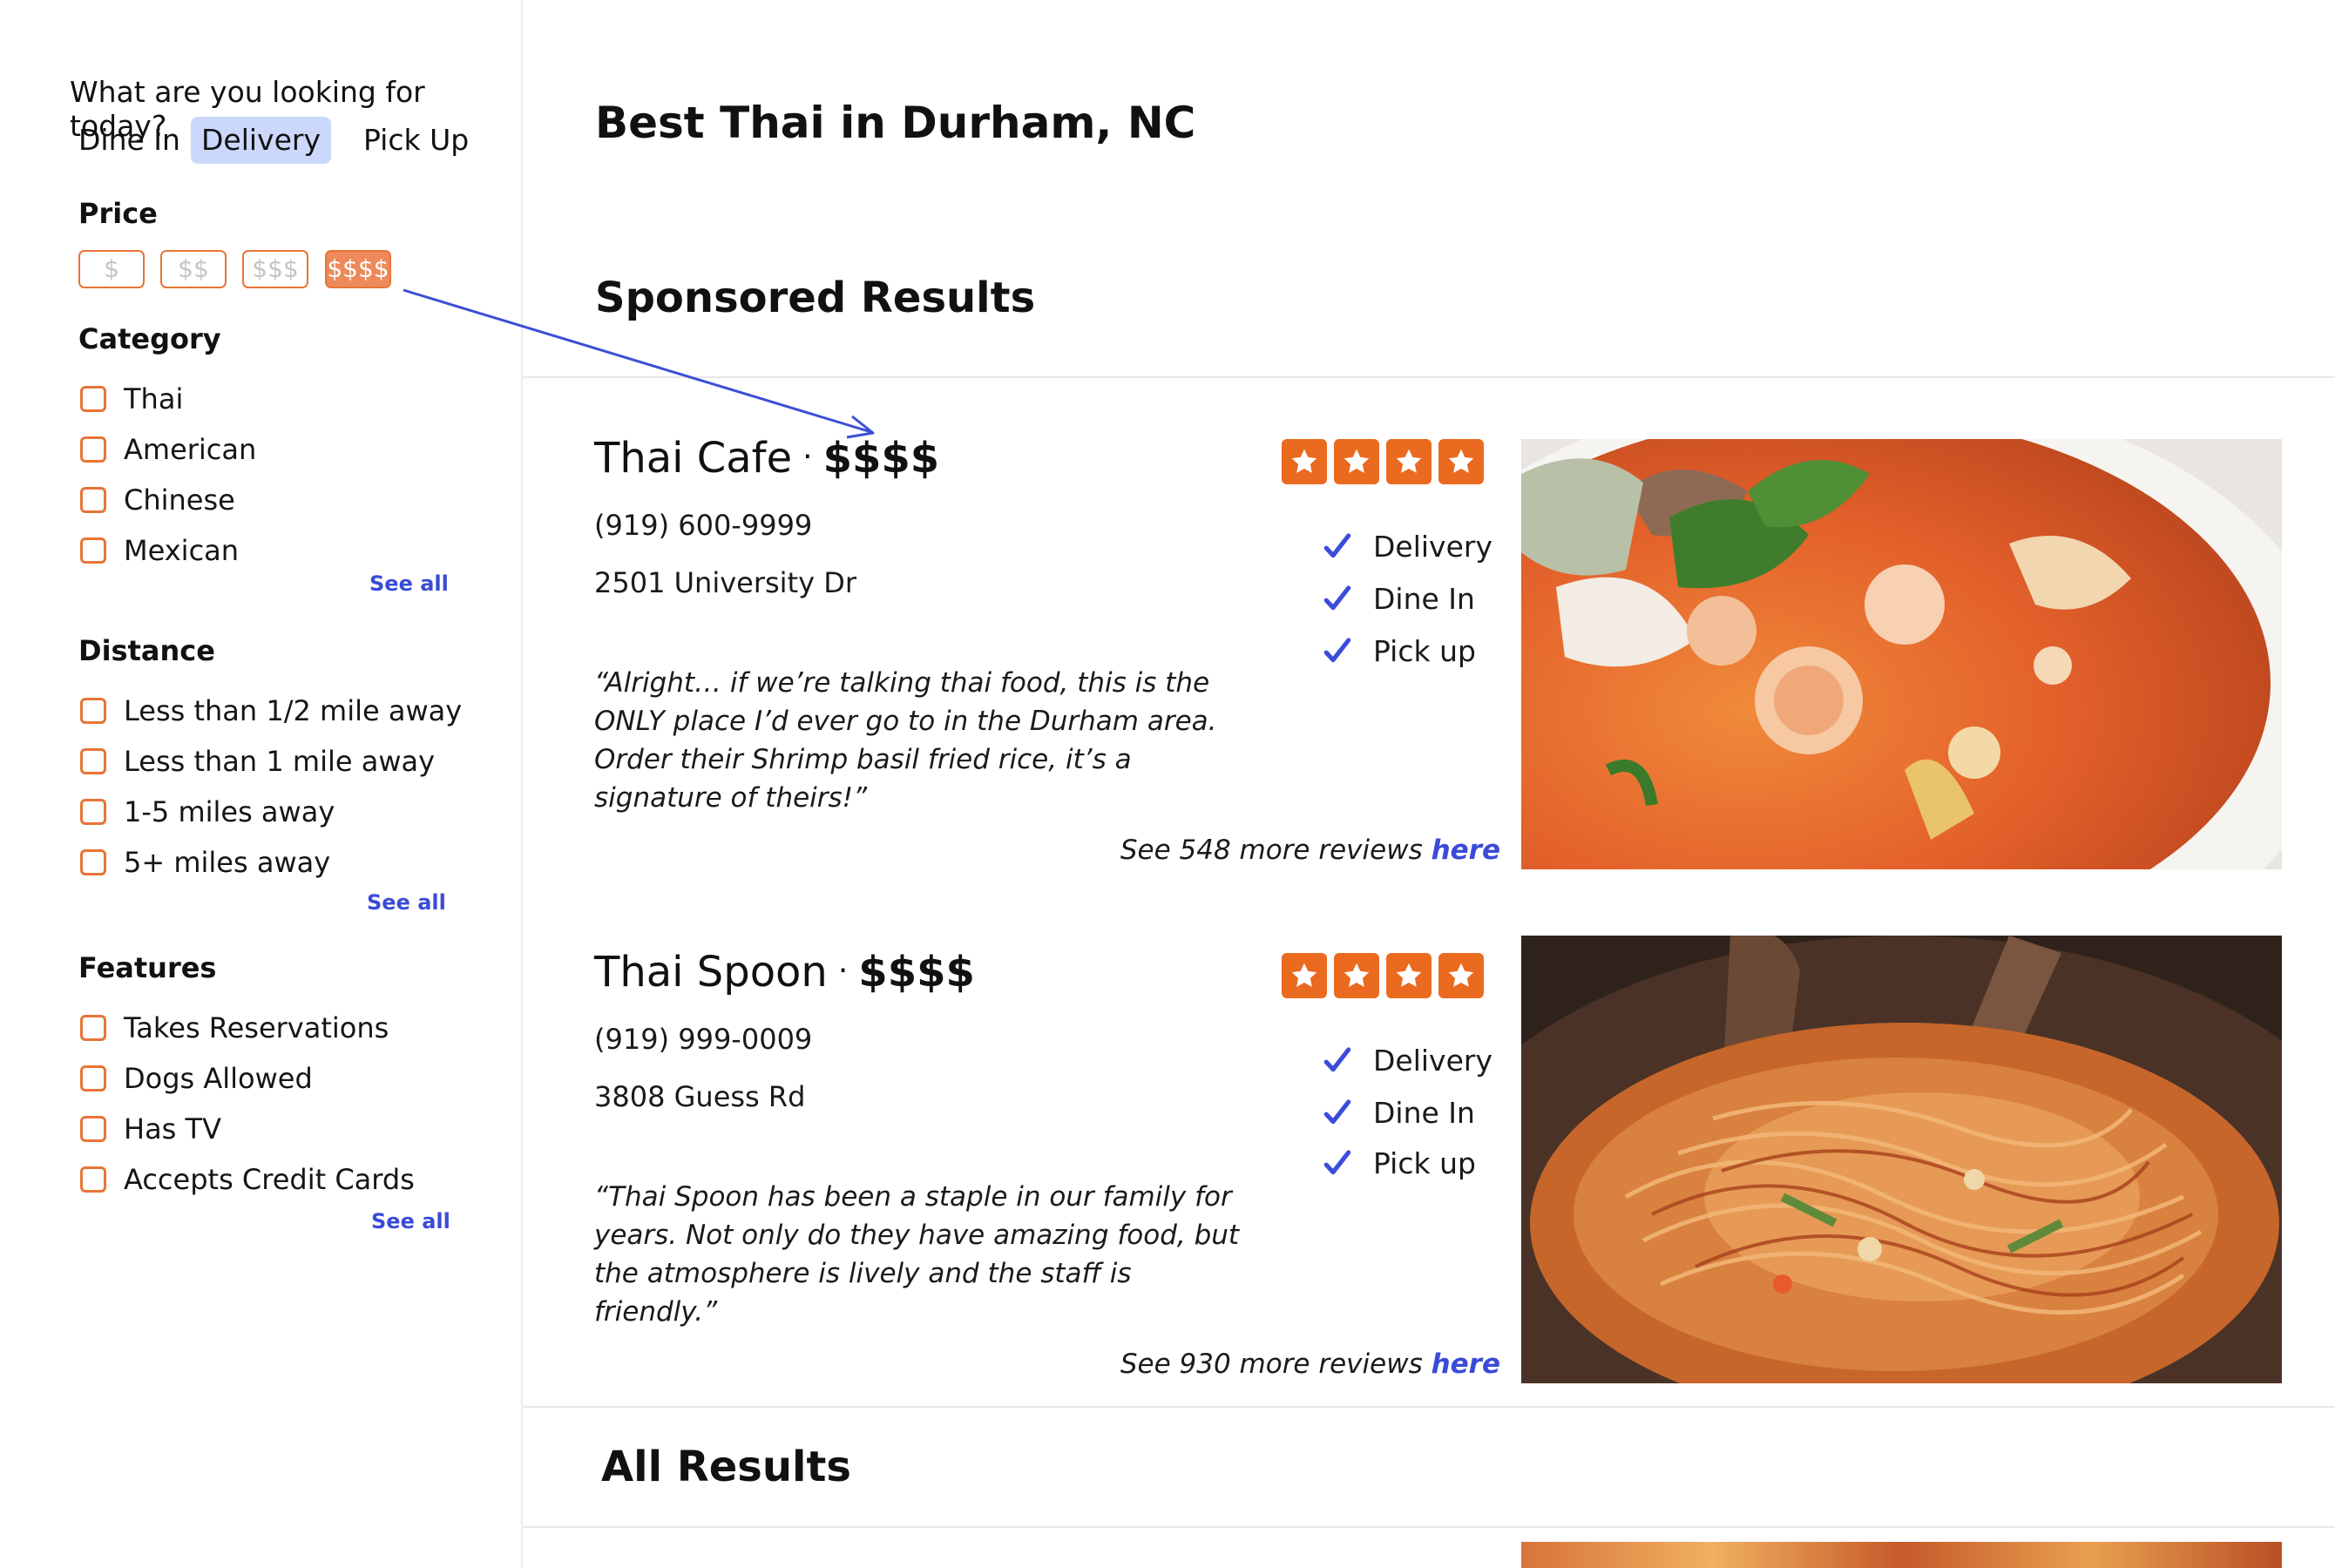 This screenshot has height=1568, width=2335. Describe the element at coordinates (197, 1078) in the screenshot. I see `feature-option-dogs: Dogs Allowed` at that location.